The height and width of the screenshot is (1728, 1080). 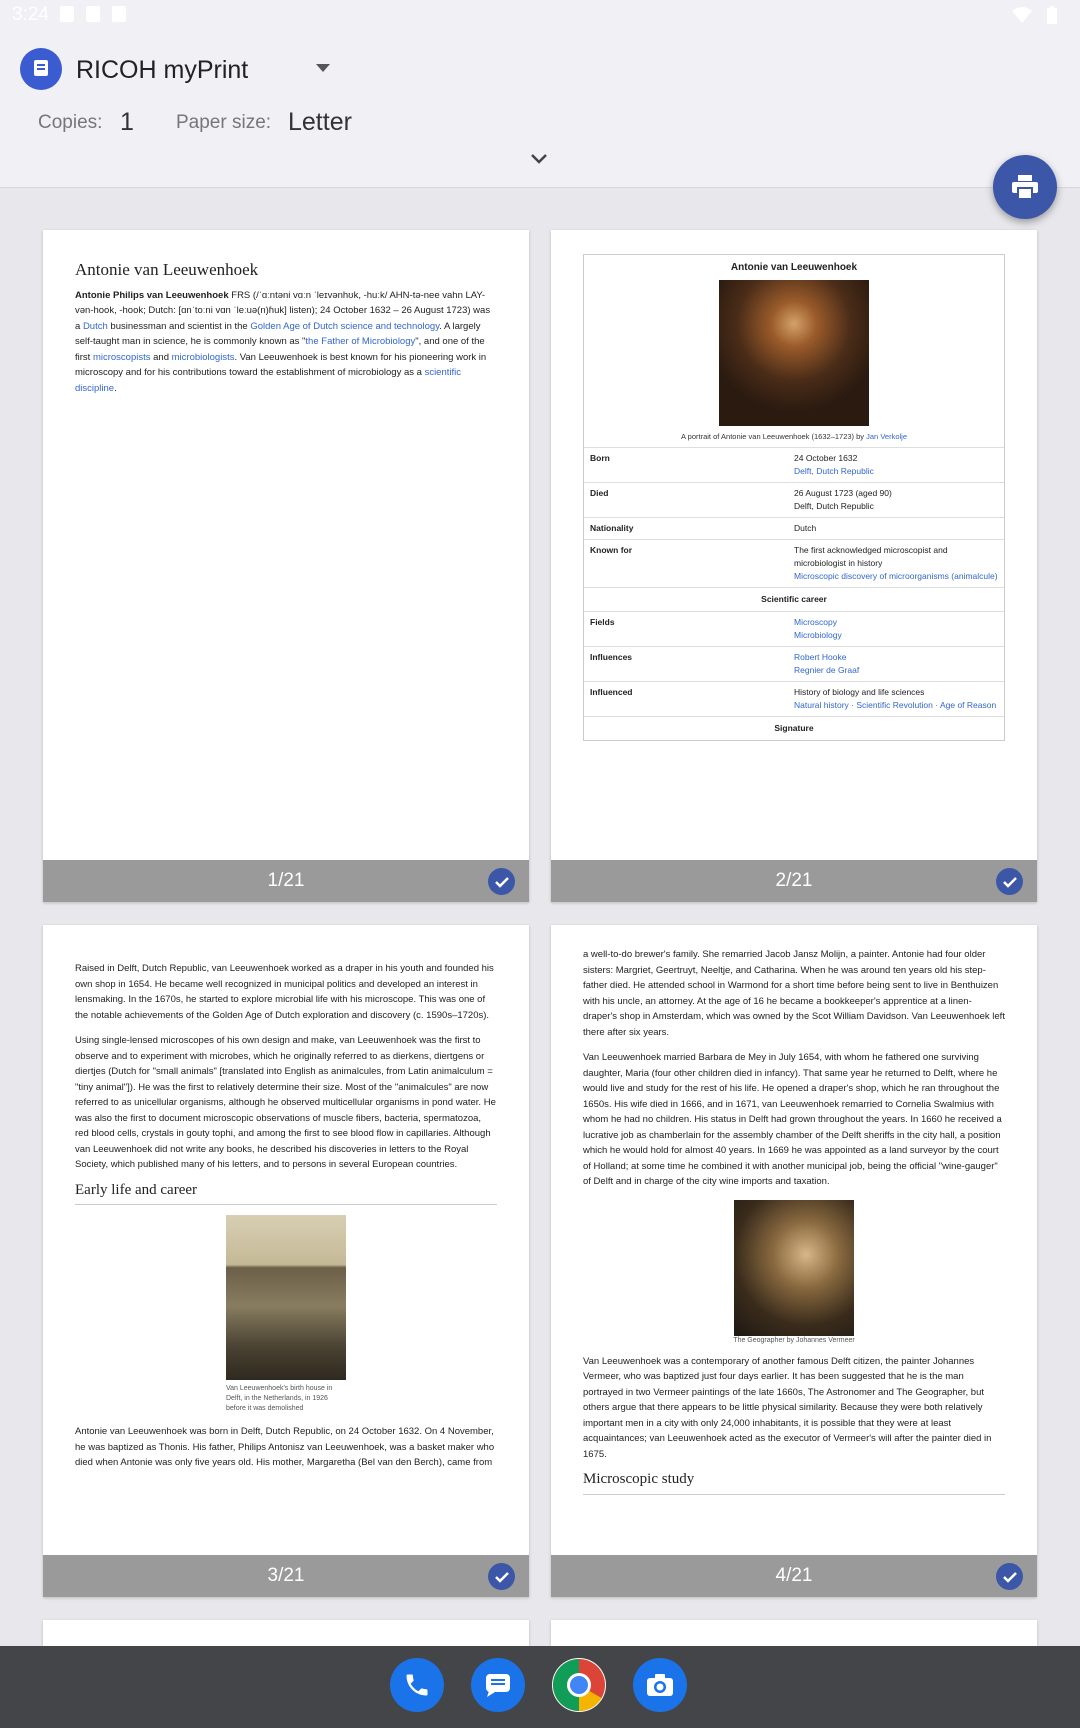 What do you see at coordinates (660, 1685) in the screenshot?
I see `camera-icon` at bounding box center [660, 1685].